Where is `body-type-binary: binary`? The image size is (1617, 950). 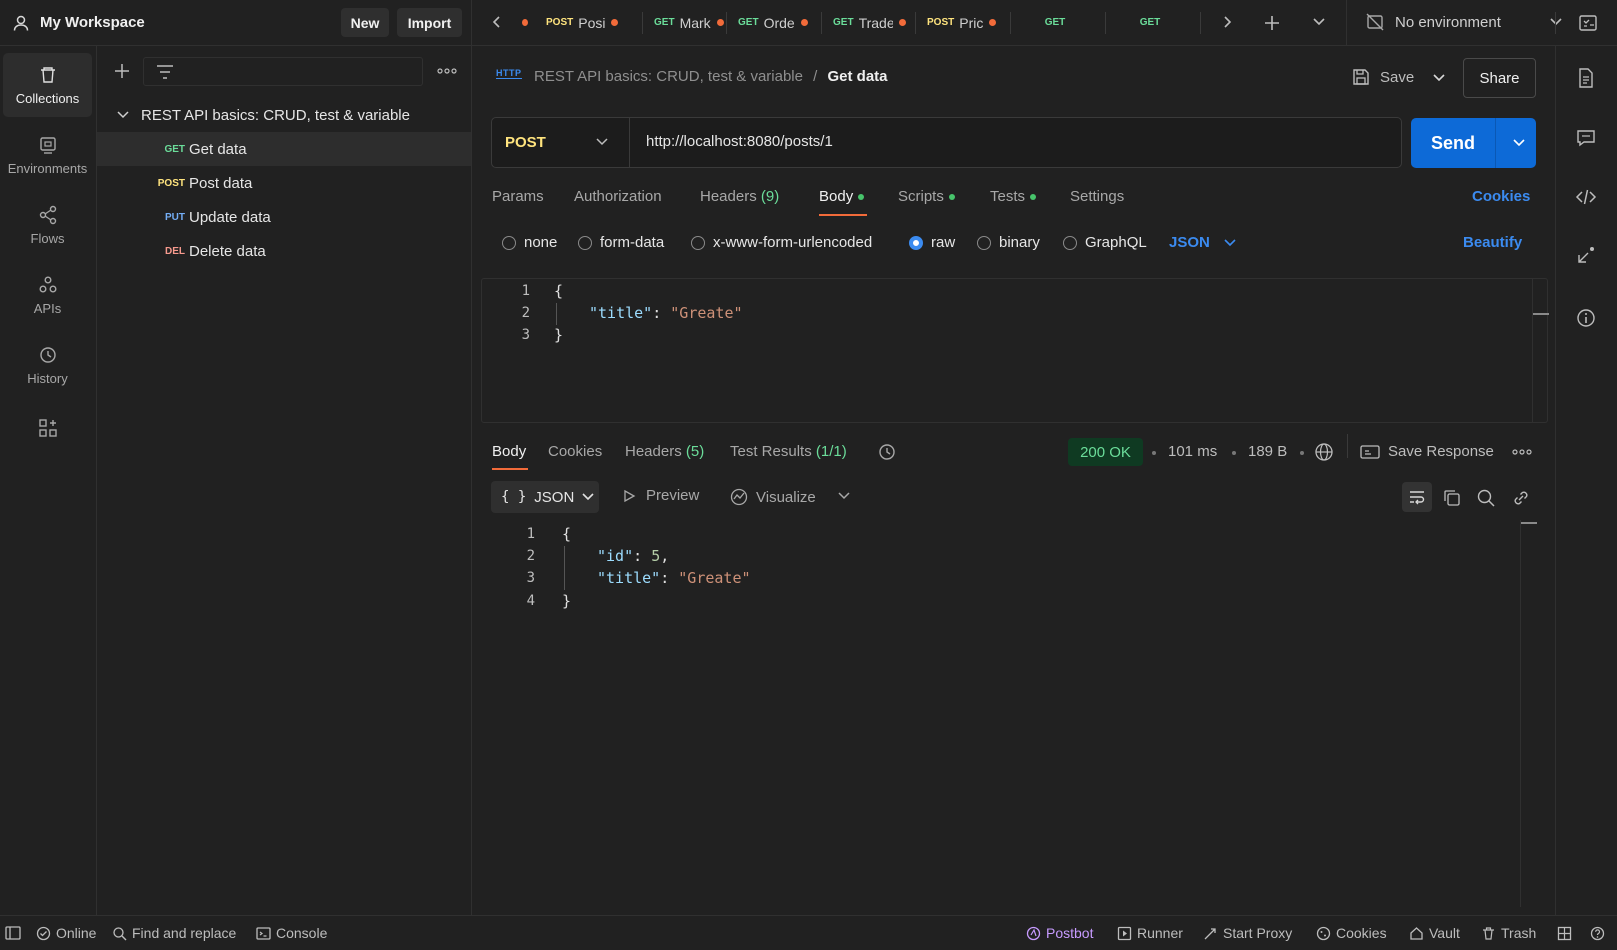
body-type-binary: binary is located at coordinates (1008, 242).